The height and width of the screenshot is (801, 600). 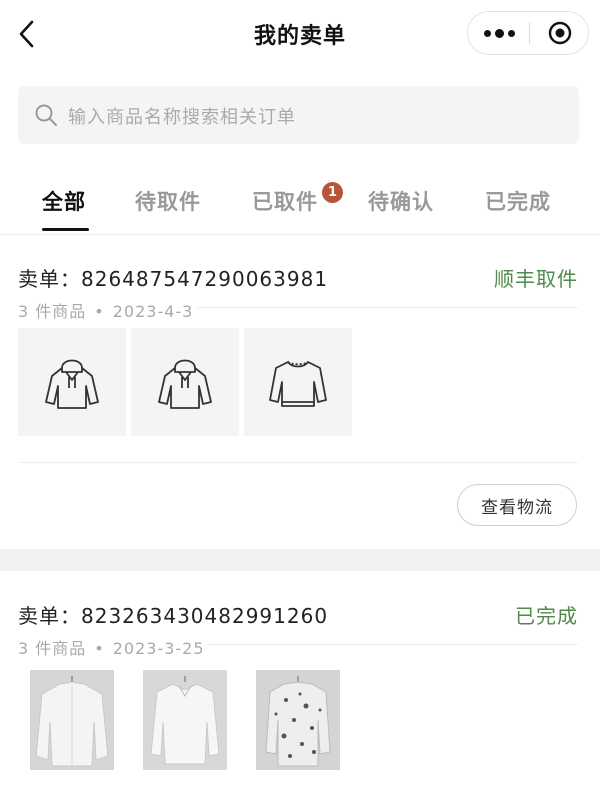 What do you see at coordinates (64, 201) in the screenshot?
I see `tab-all: 全部` at bounding box center [64, 201].